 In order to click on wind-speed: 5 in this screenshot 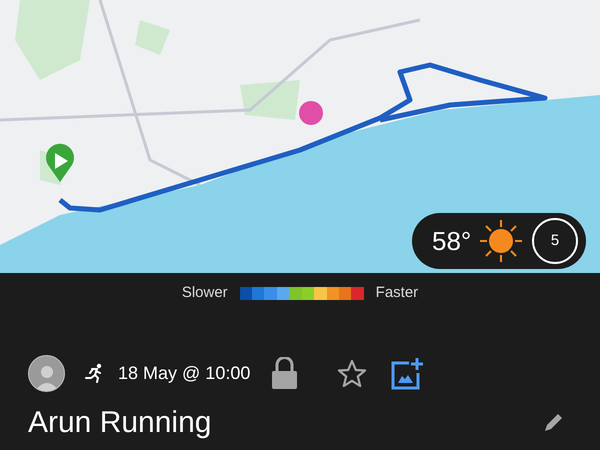, I will do `click(555, 240)`.